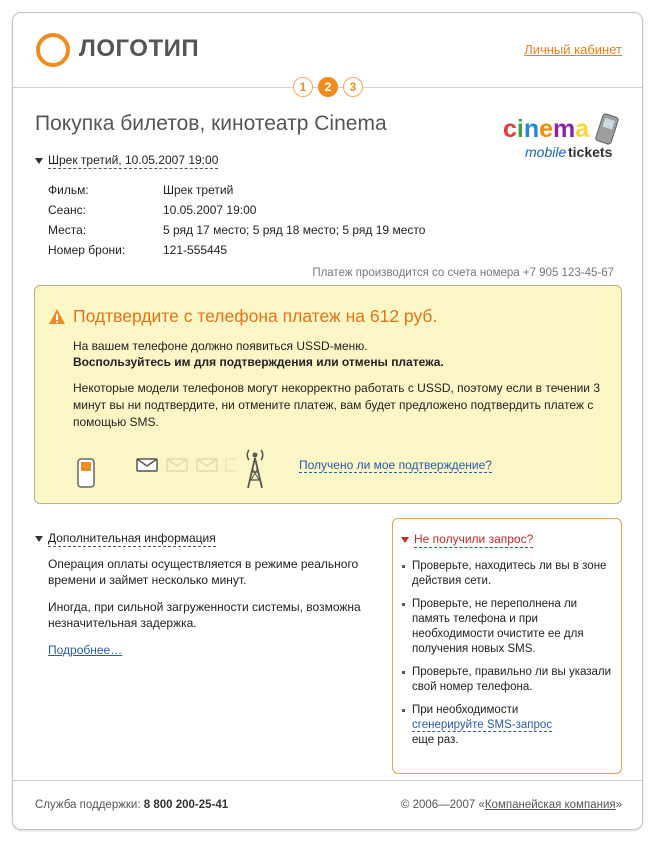  I want to click on order-toggle: Шрек третий, 10.05.2007 19:00, so click(127, 161).